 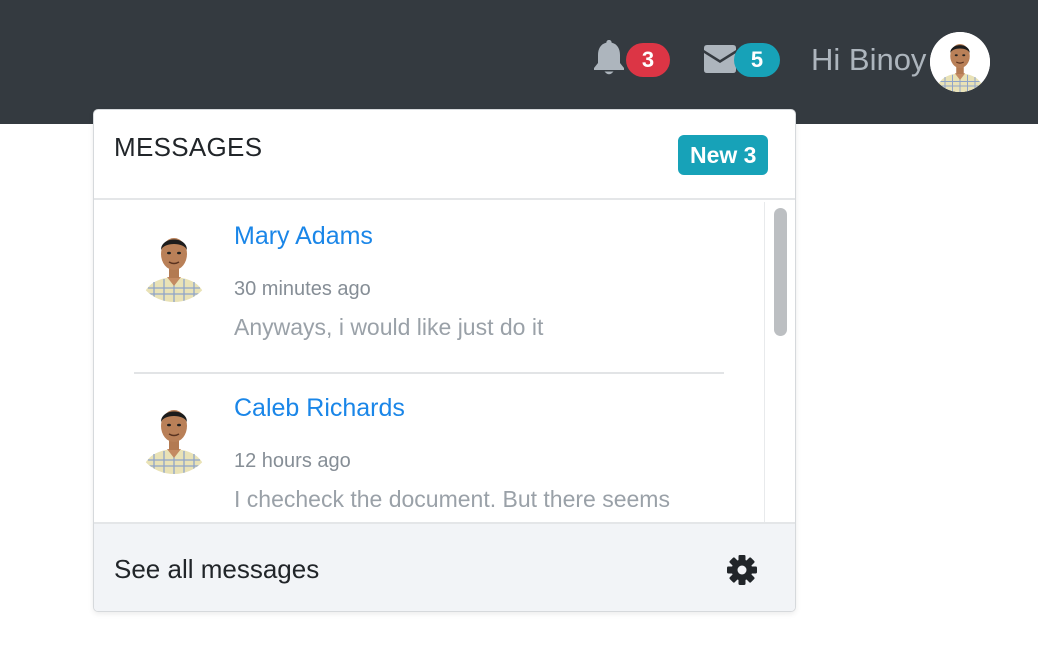 I want to click on dropdown-footer: See all messages, so click(x=444, y=566).